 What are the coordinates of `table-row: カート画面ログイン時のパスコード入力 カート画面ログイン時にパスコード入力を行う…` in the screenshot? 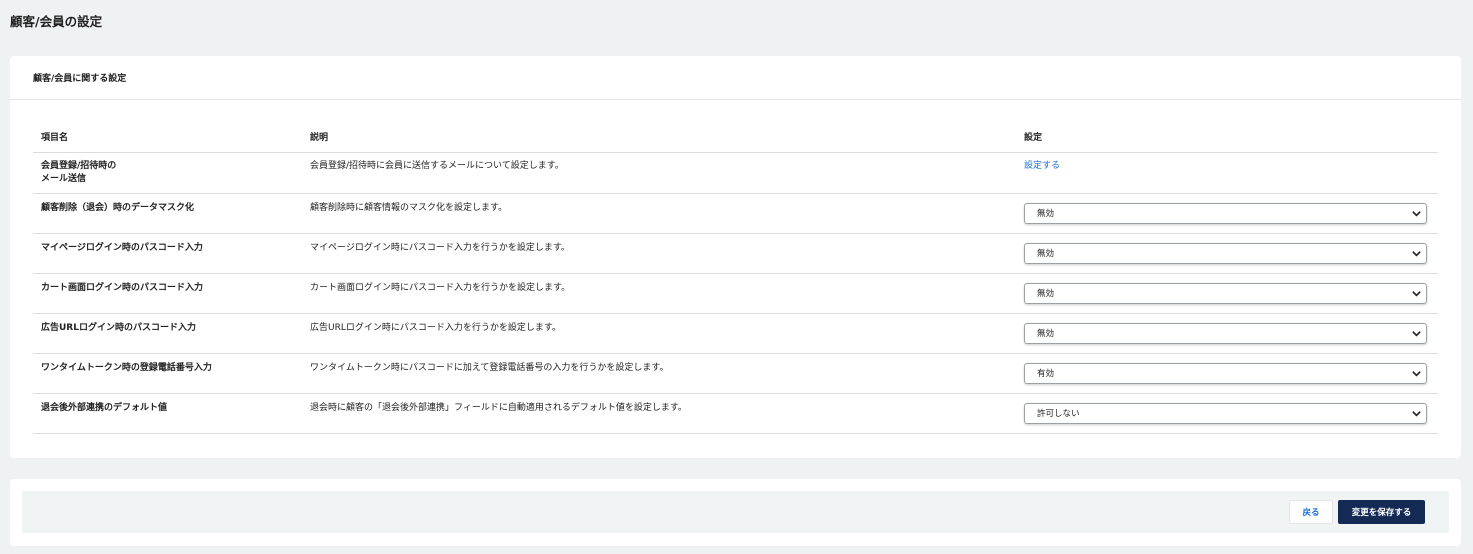 It's located at (735, 294).